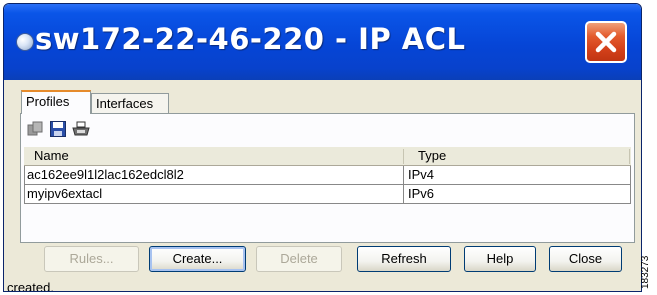  What do you see at coordinates (432, 155) in the screenshot?
I see `column-header-type: Type` at bounding box center [432, 155].